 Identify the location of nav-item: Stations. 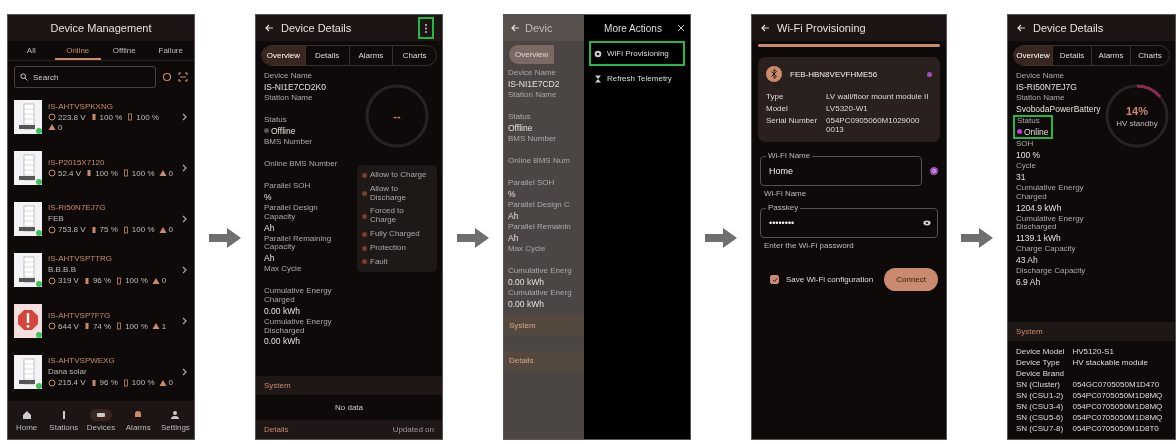
(64, 420).